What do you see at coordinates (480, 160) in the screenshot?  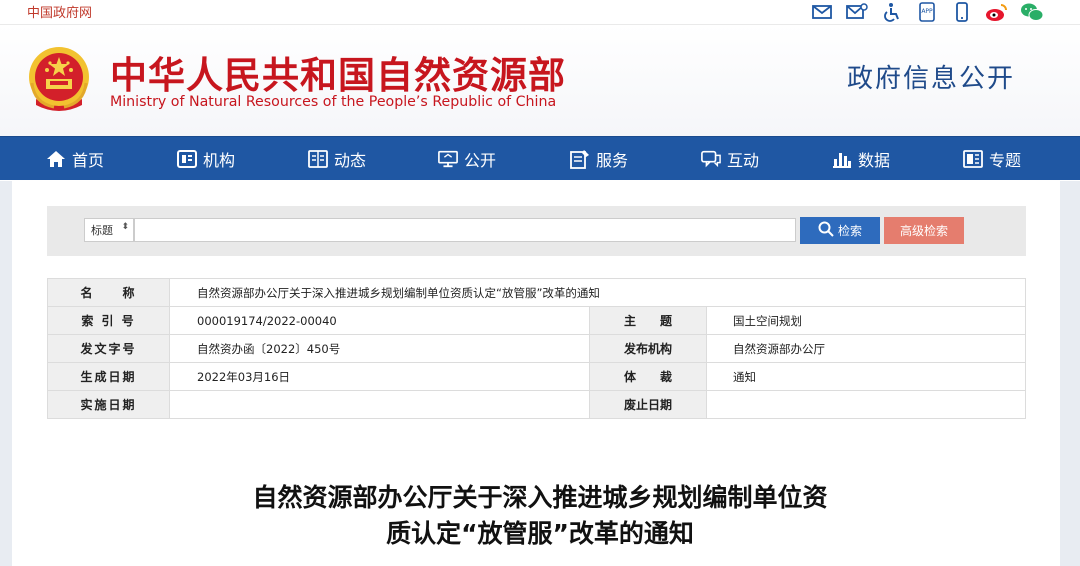 I see `nav-item-label: 公开` at bounding box center [480, 160].